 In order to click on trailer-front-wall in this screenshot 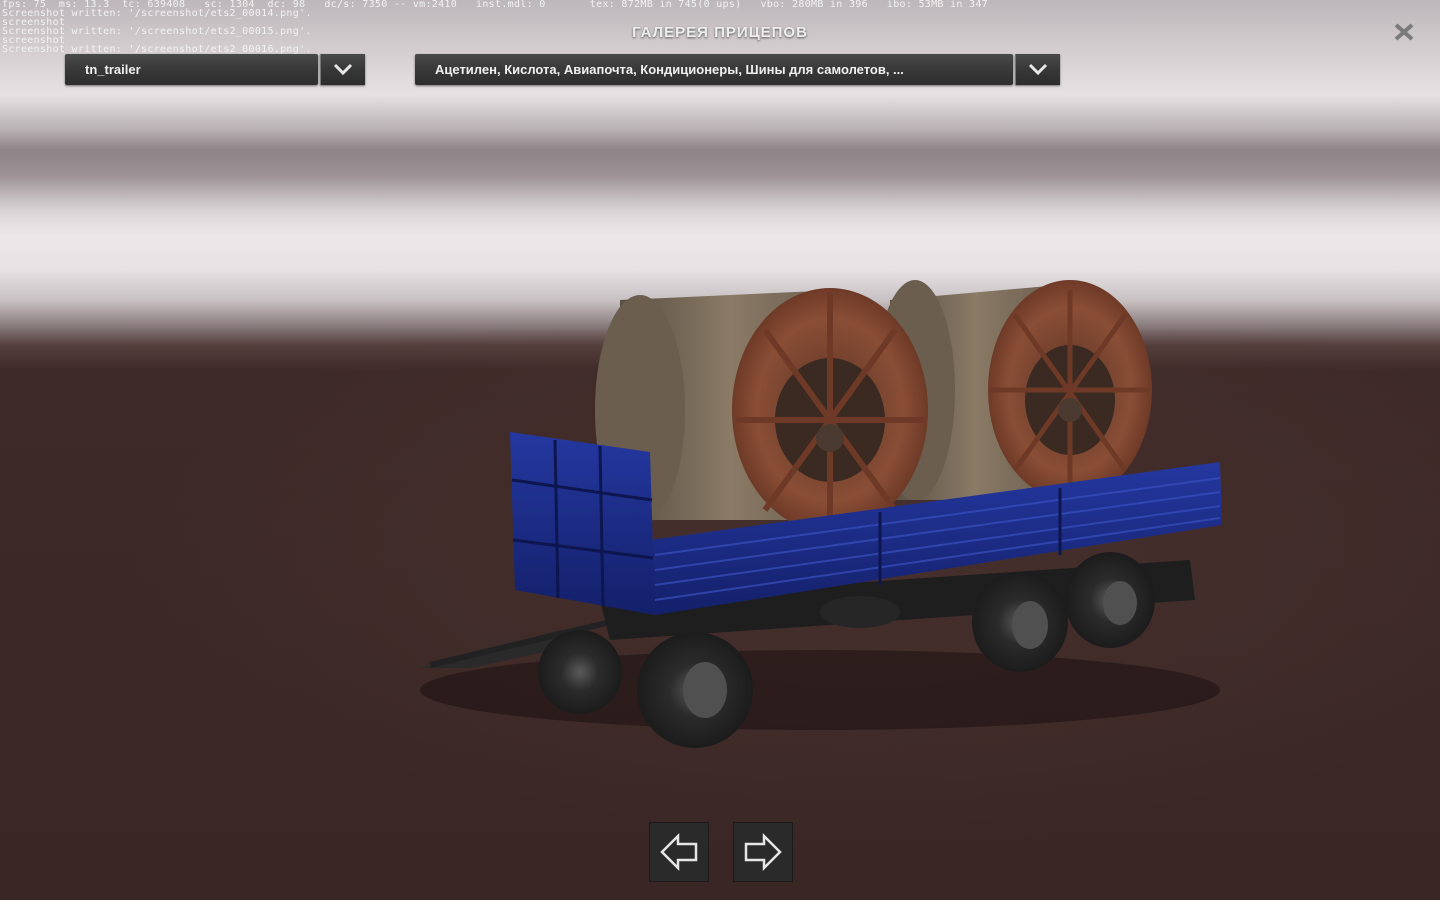, I will do `click(582, 523)`.